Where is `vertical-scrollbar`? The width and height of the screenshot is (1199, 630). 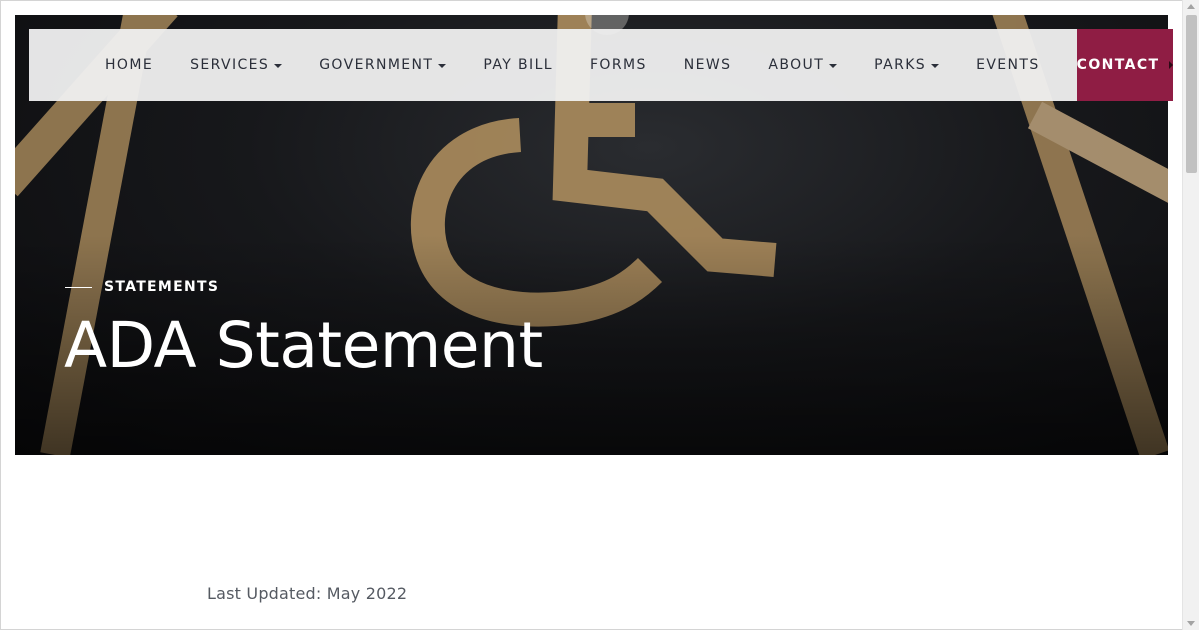
vertical-scrollbar is located at coordinates (1190, 315).